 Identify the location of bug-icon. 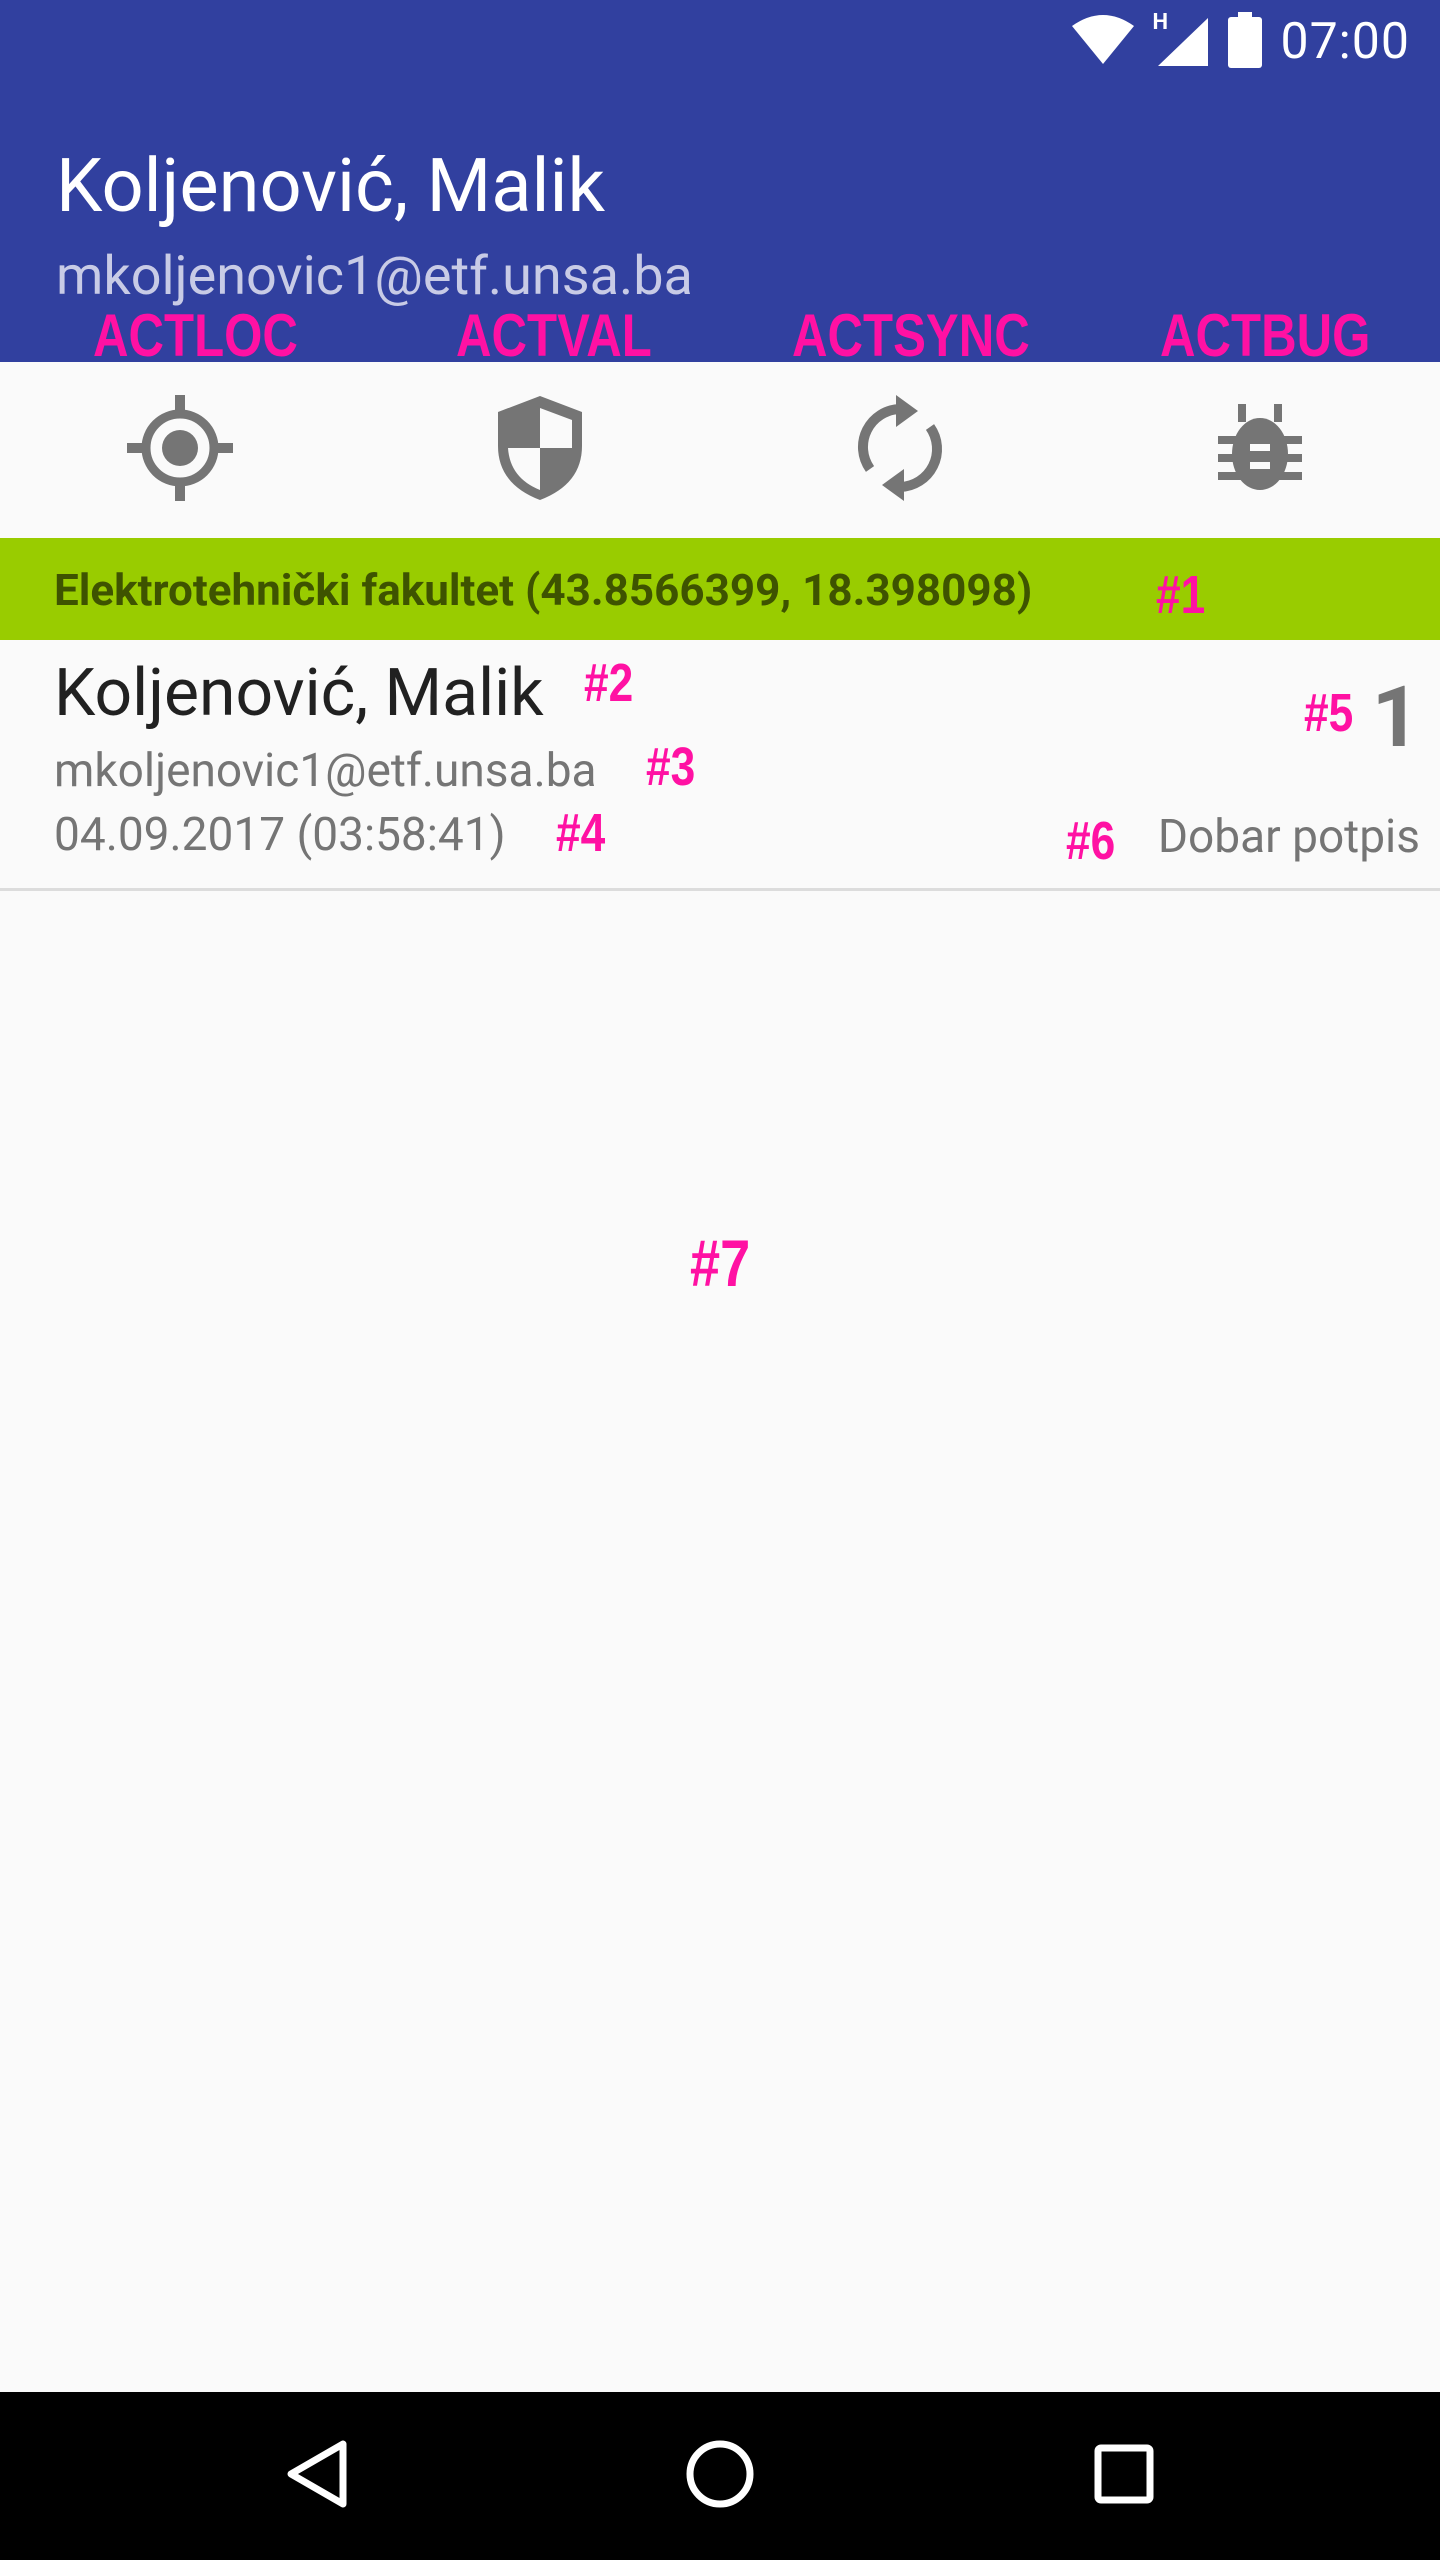
(1260, 450).